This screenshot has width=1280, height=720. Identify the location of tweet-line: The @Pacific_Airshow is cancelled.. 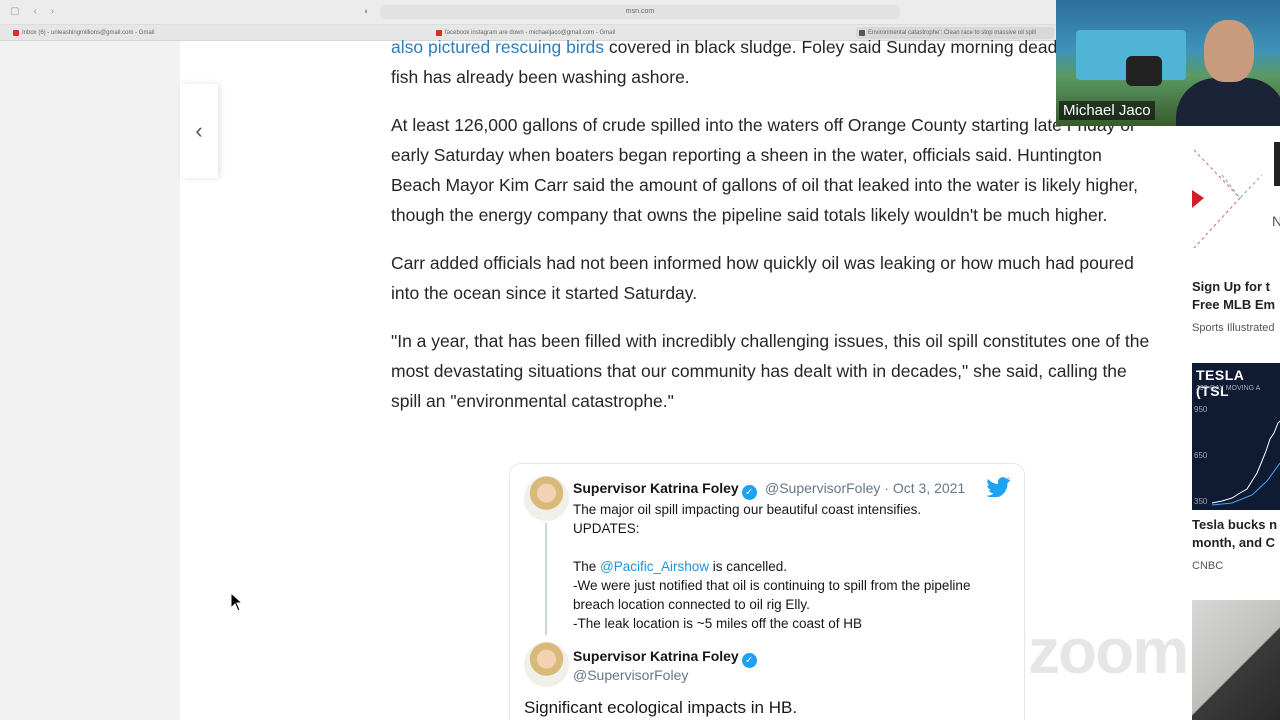
(793, 566).